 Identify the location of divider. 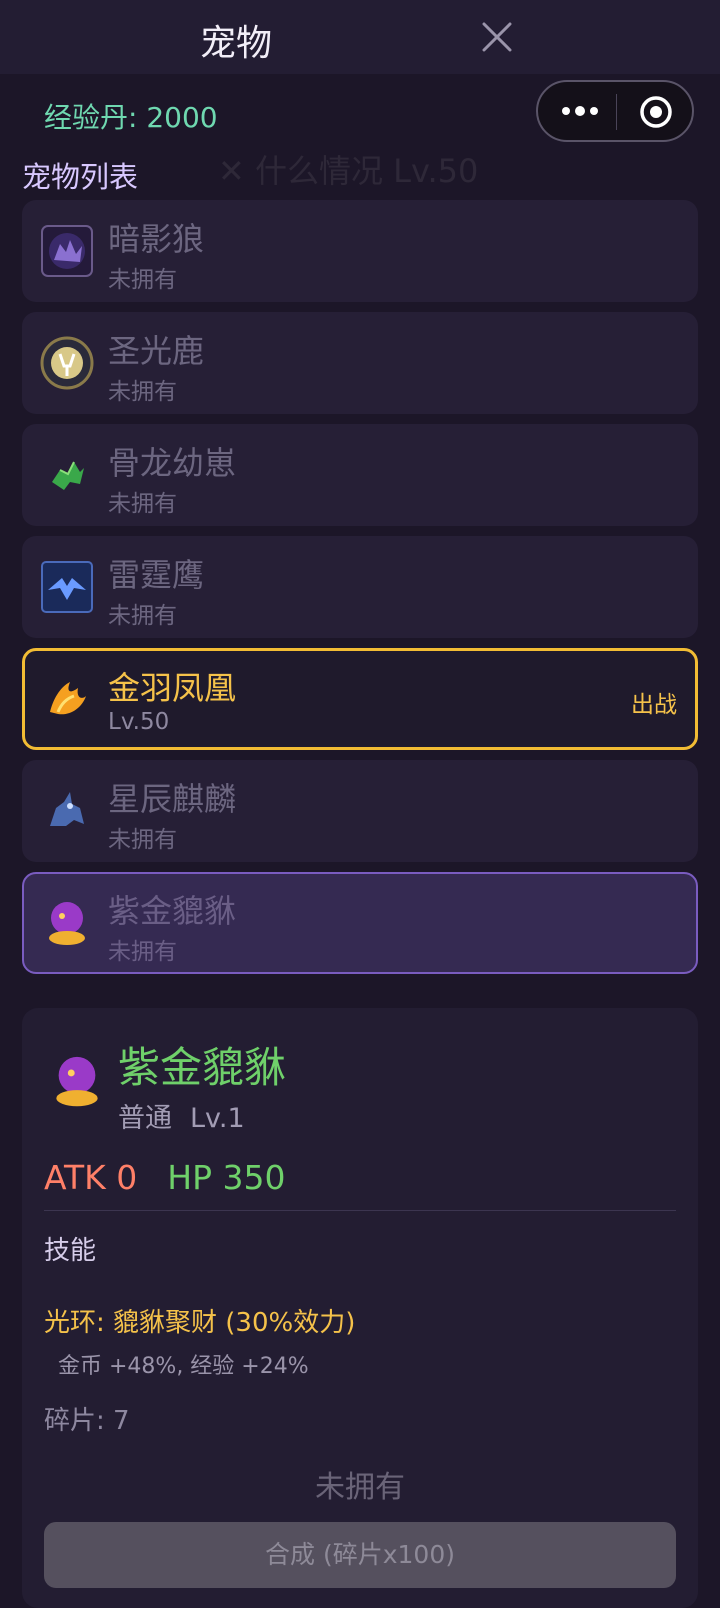
(360, 1210).